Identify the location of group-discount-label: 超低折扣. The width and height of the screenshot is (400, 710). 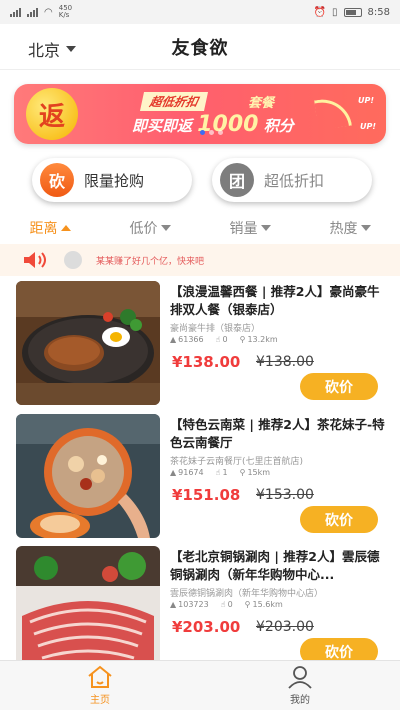
(294, 180).